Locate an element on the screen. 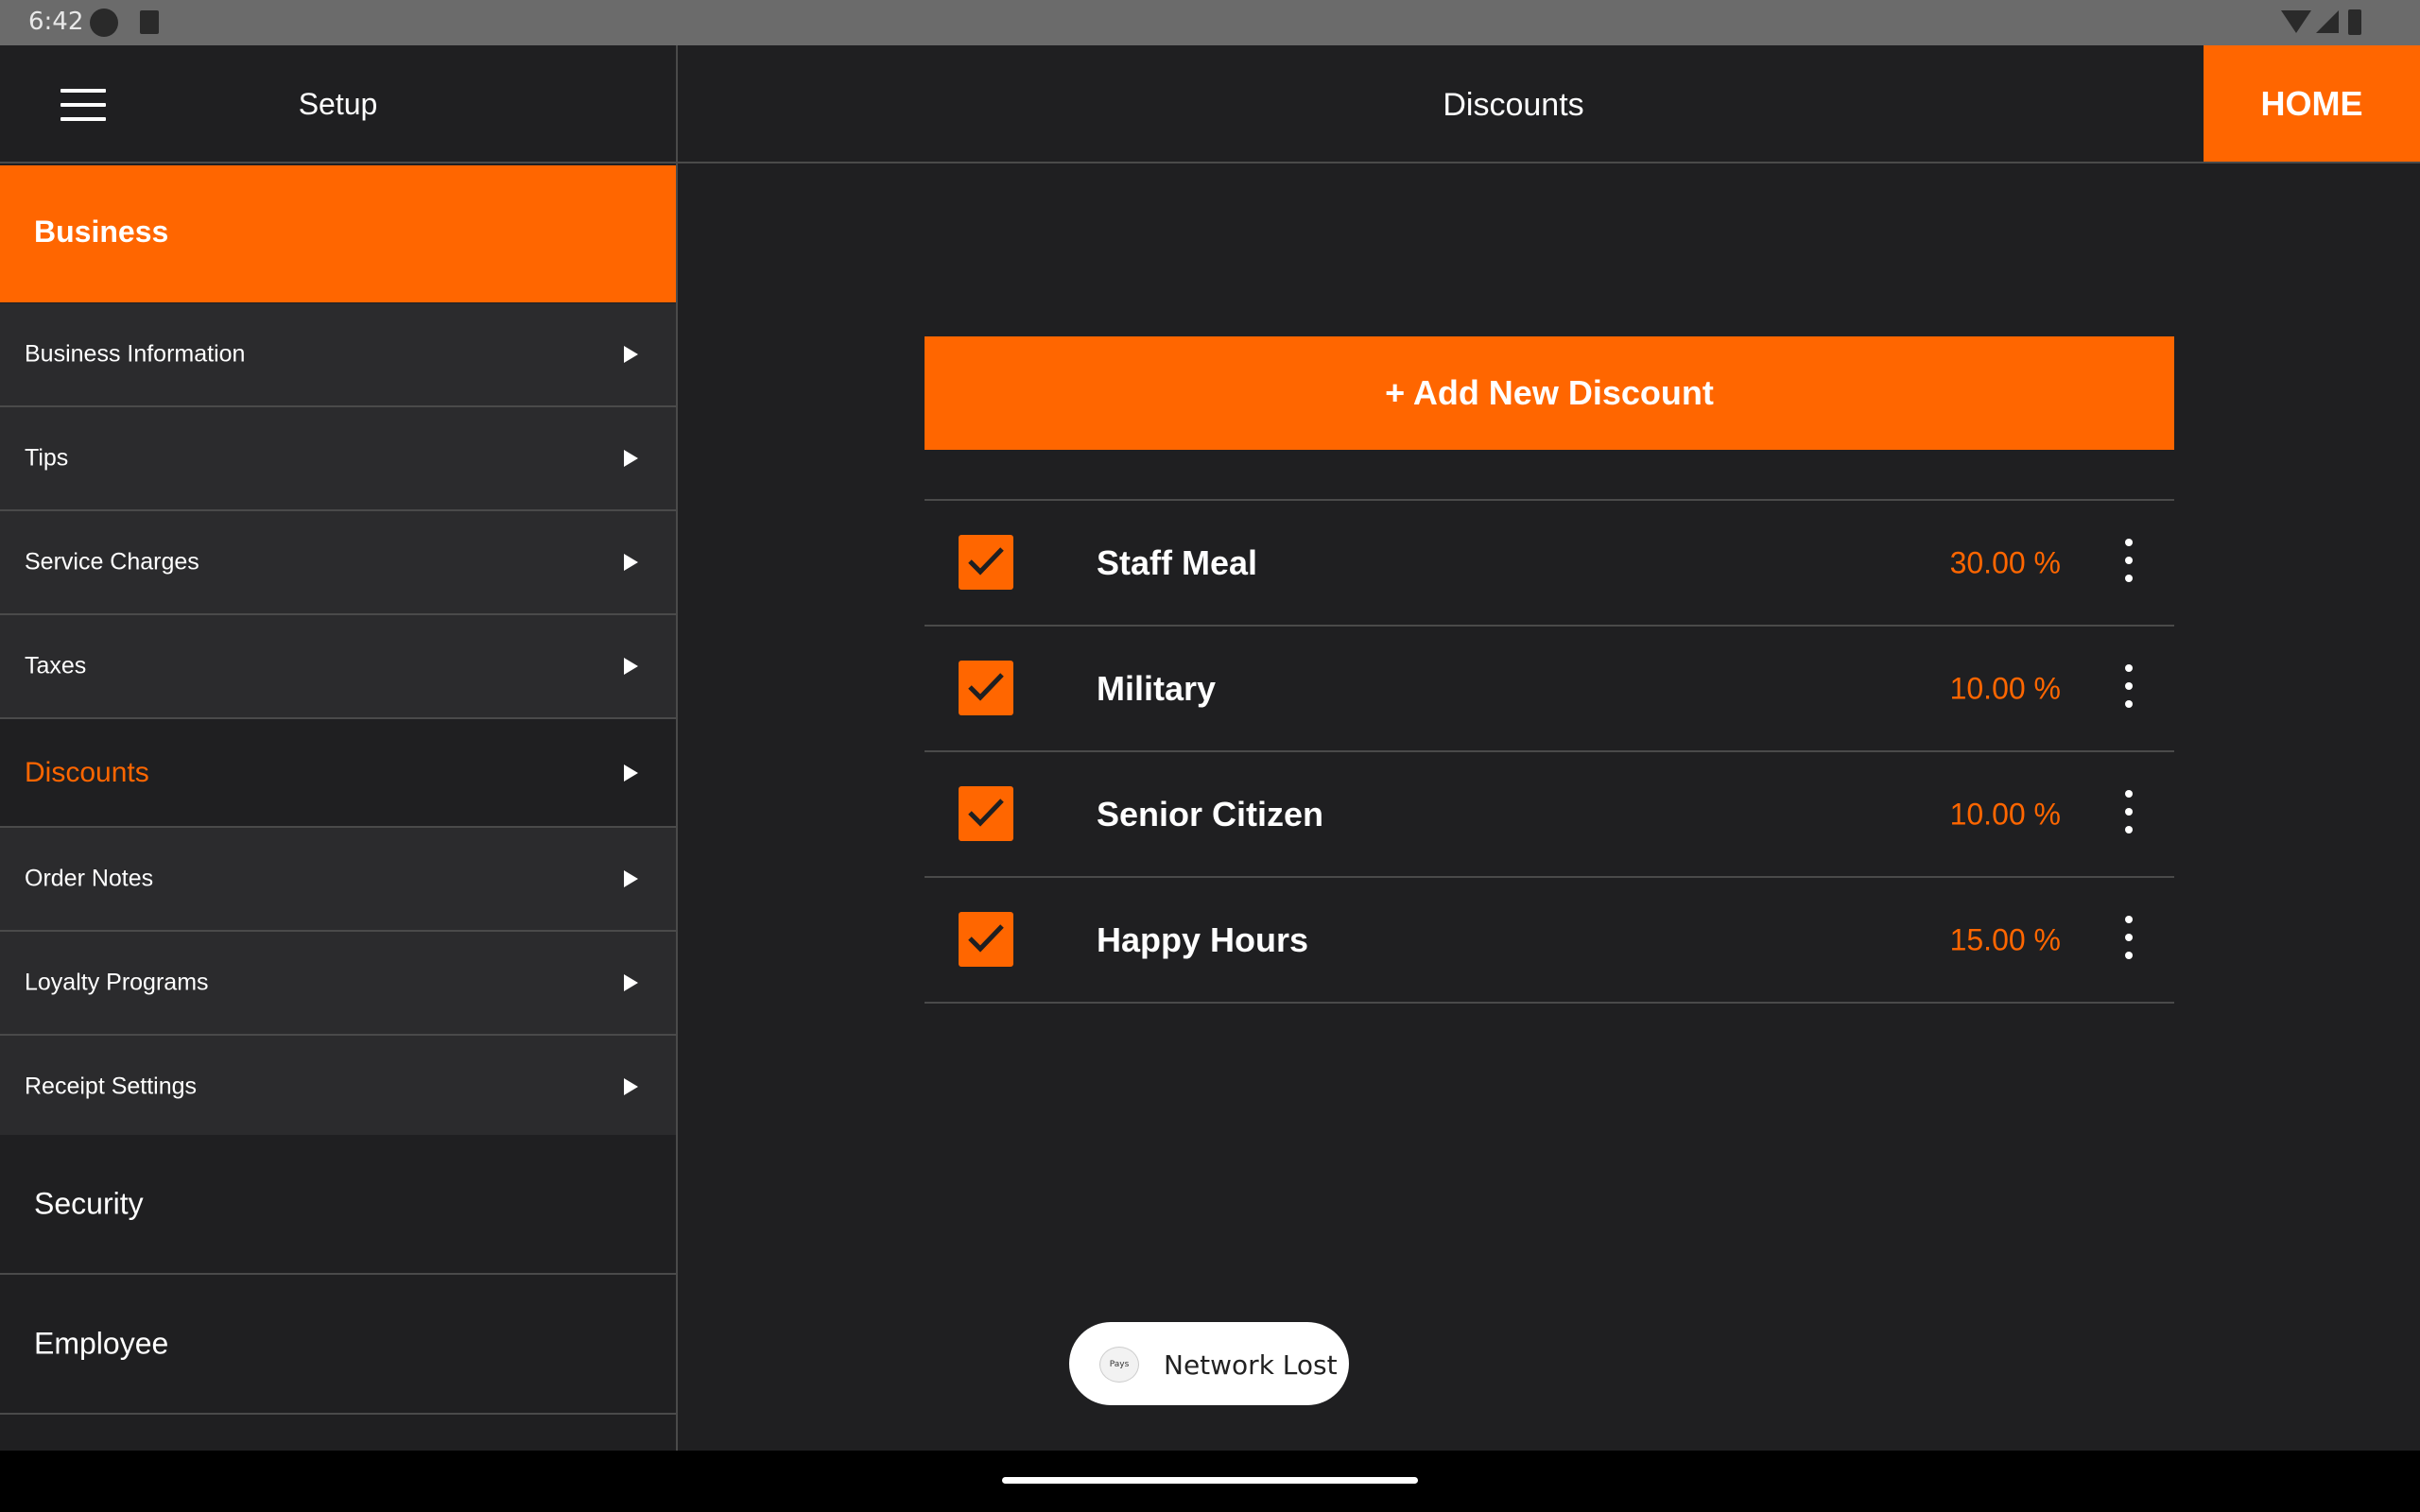 This screenshot has height=1512, width=2420. sidebar-item-label: Order Notes is located at coordinates (89, 878).